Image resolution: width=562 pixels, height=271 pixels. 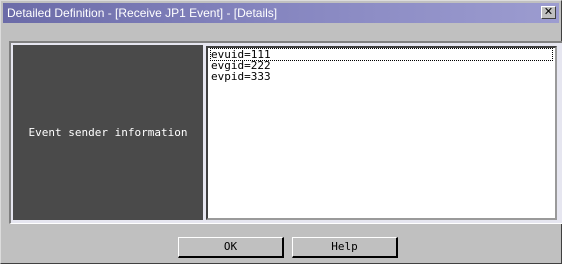 I want to click on help-button: Help, so click(x=345, y=247).